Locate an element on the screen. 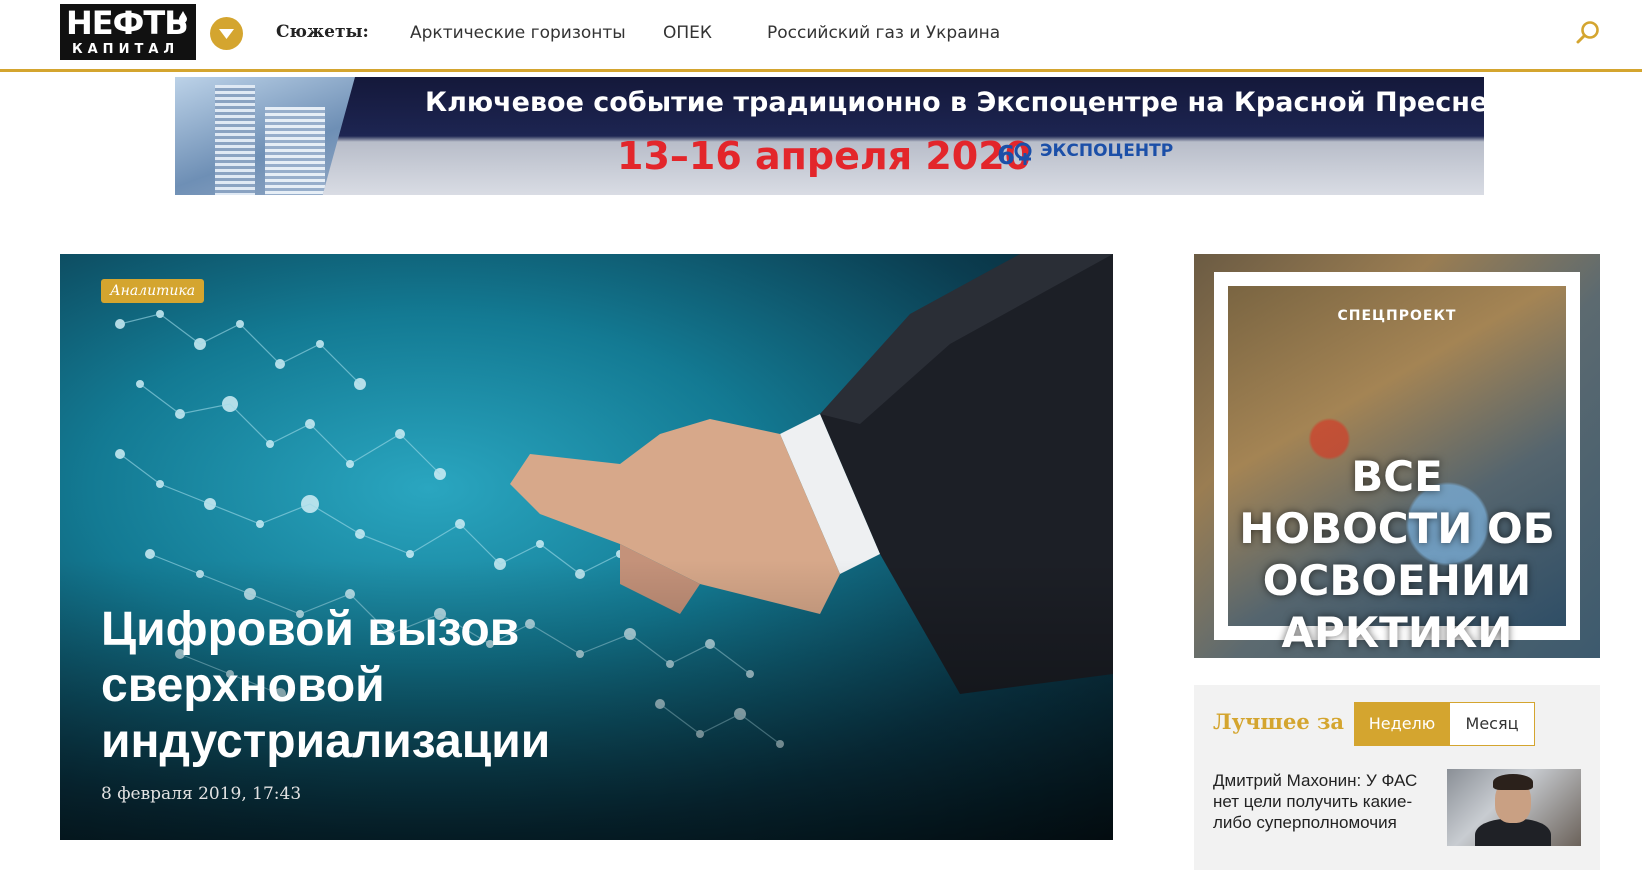  banner-building-image is located at coordinates (265, 136).